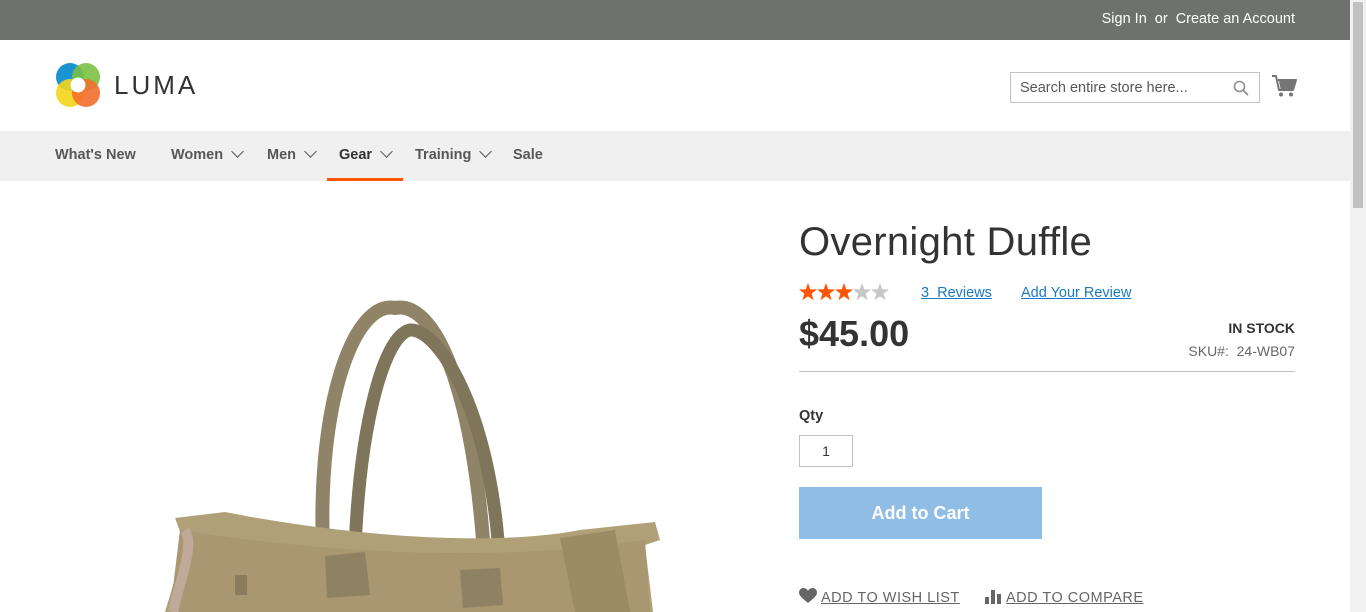  I want to click on rating-stars, so click(844, 293).